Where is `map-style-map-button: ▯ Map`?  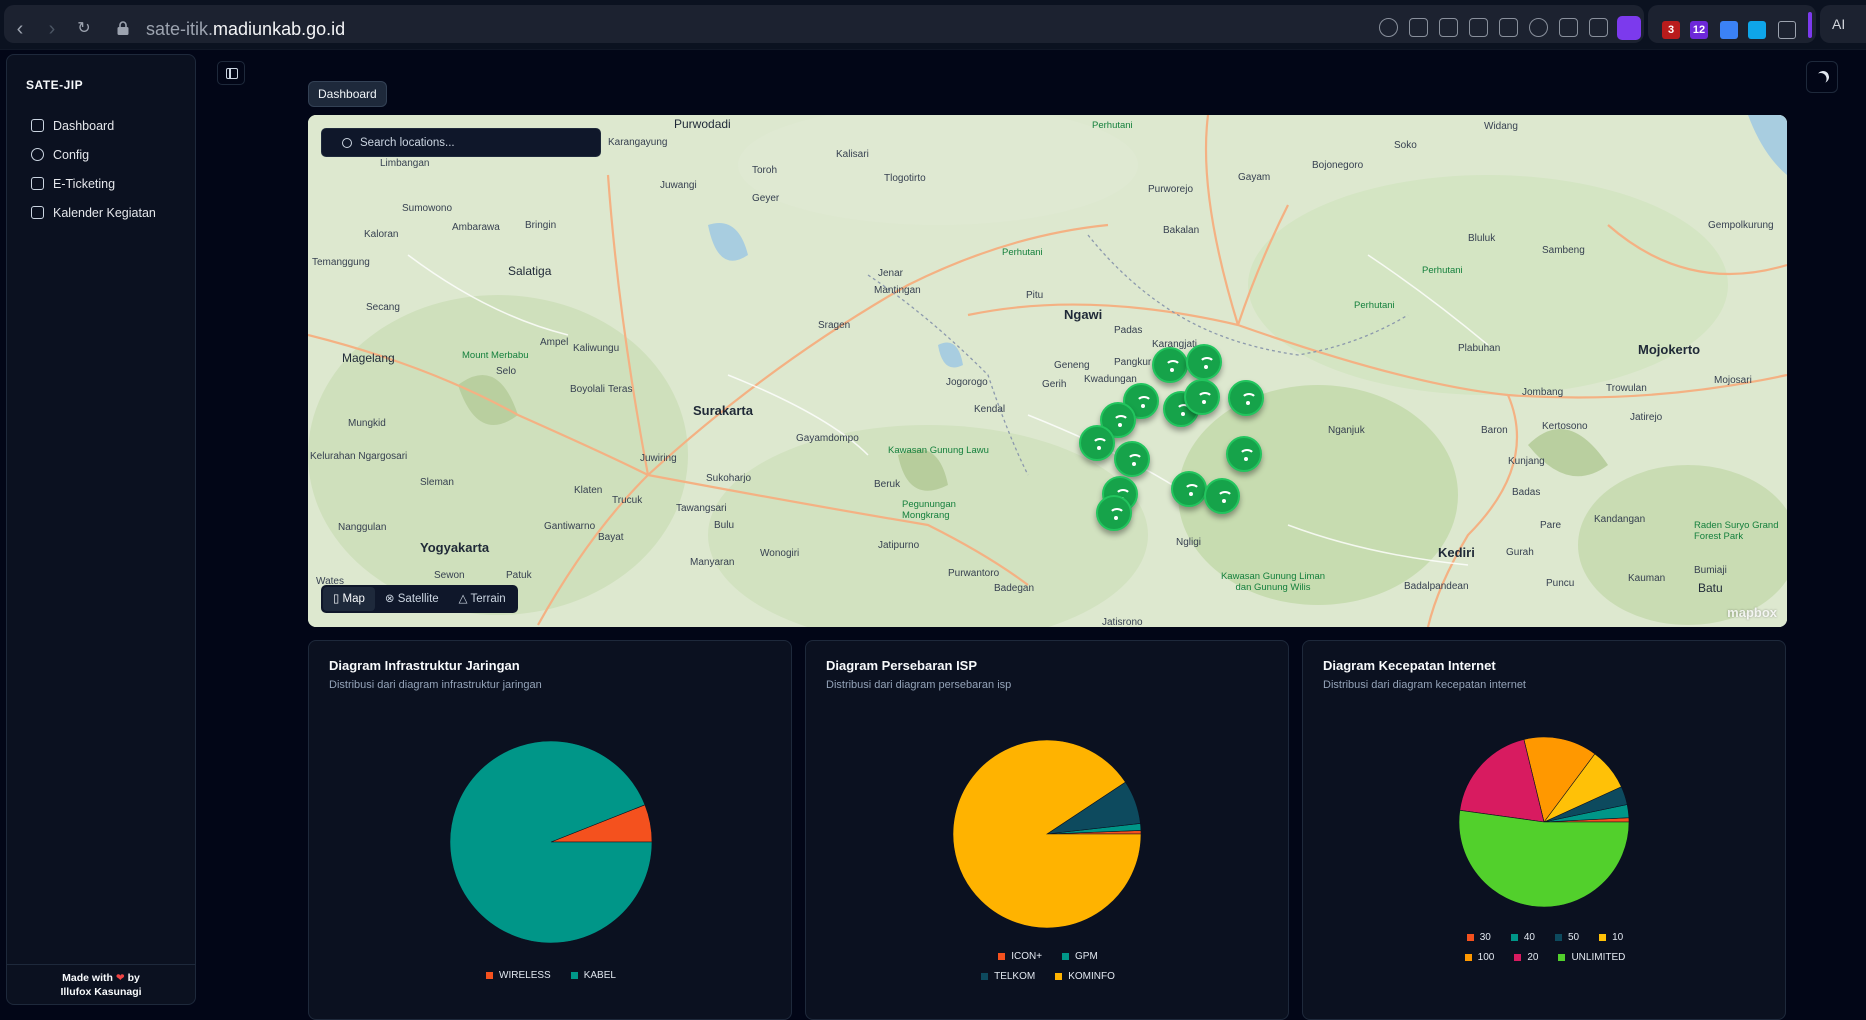 map-style-map-button: ▯ Map is located at coordinates (349, 599).